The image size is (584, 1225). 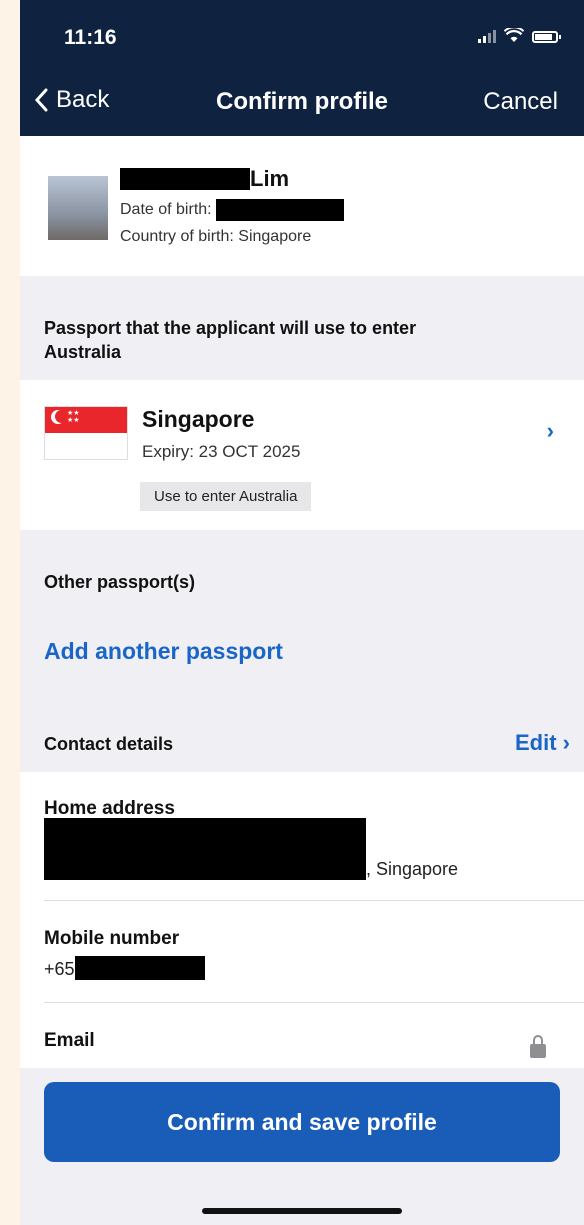 I want to click on battery-icon, so click(x=546, y=37).